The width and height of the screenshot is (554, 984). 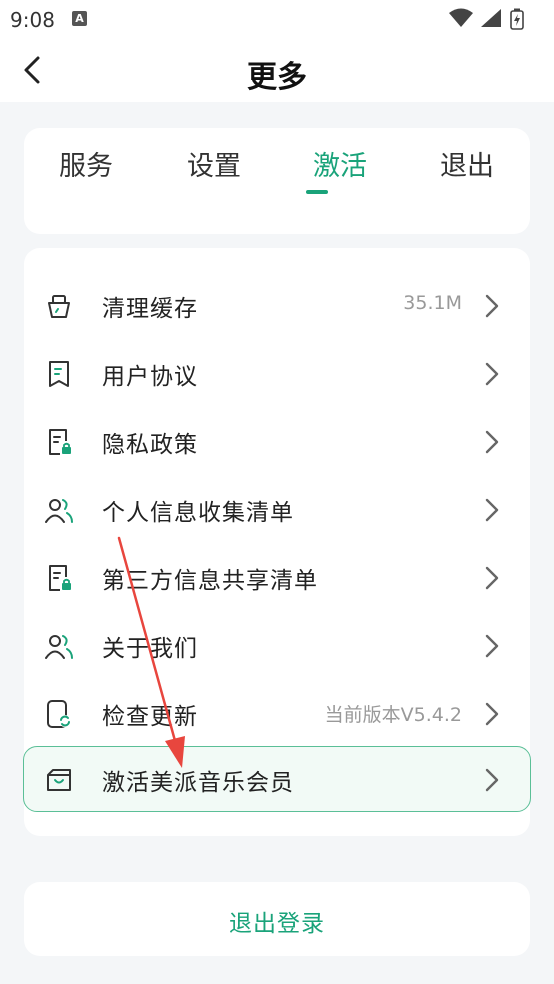 What do you see at coordinates (277, 645) in the screenshot?
I see `menu-item-about-us: 关于我们` at bounding box center [277, 645].